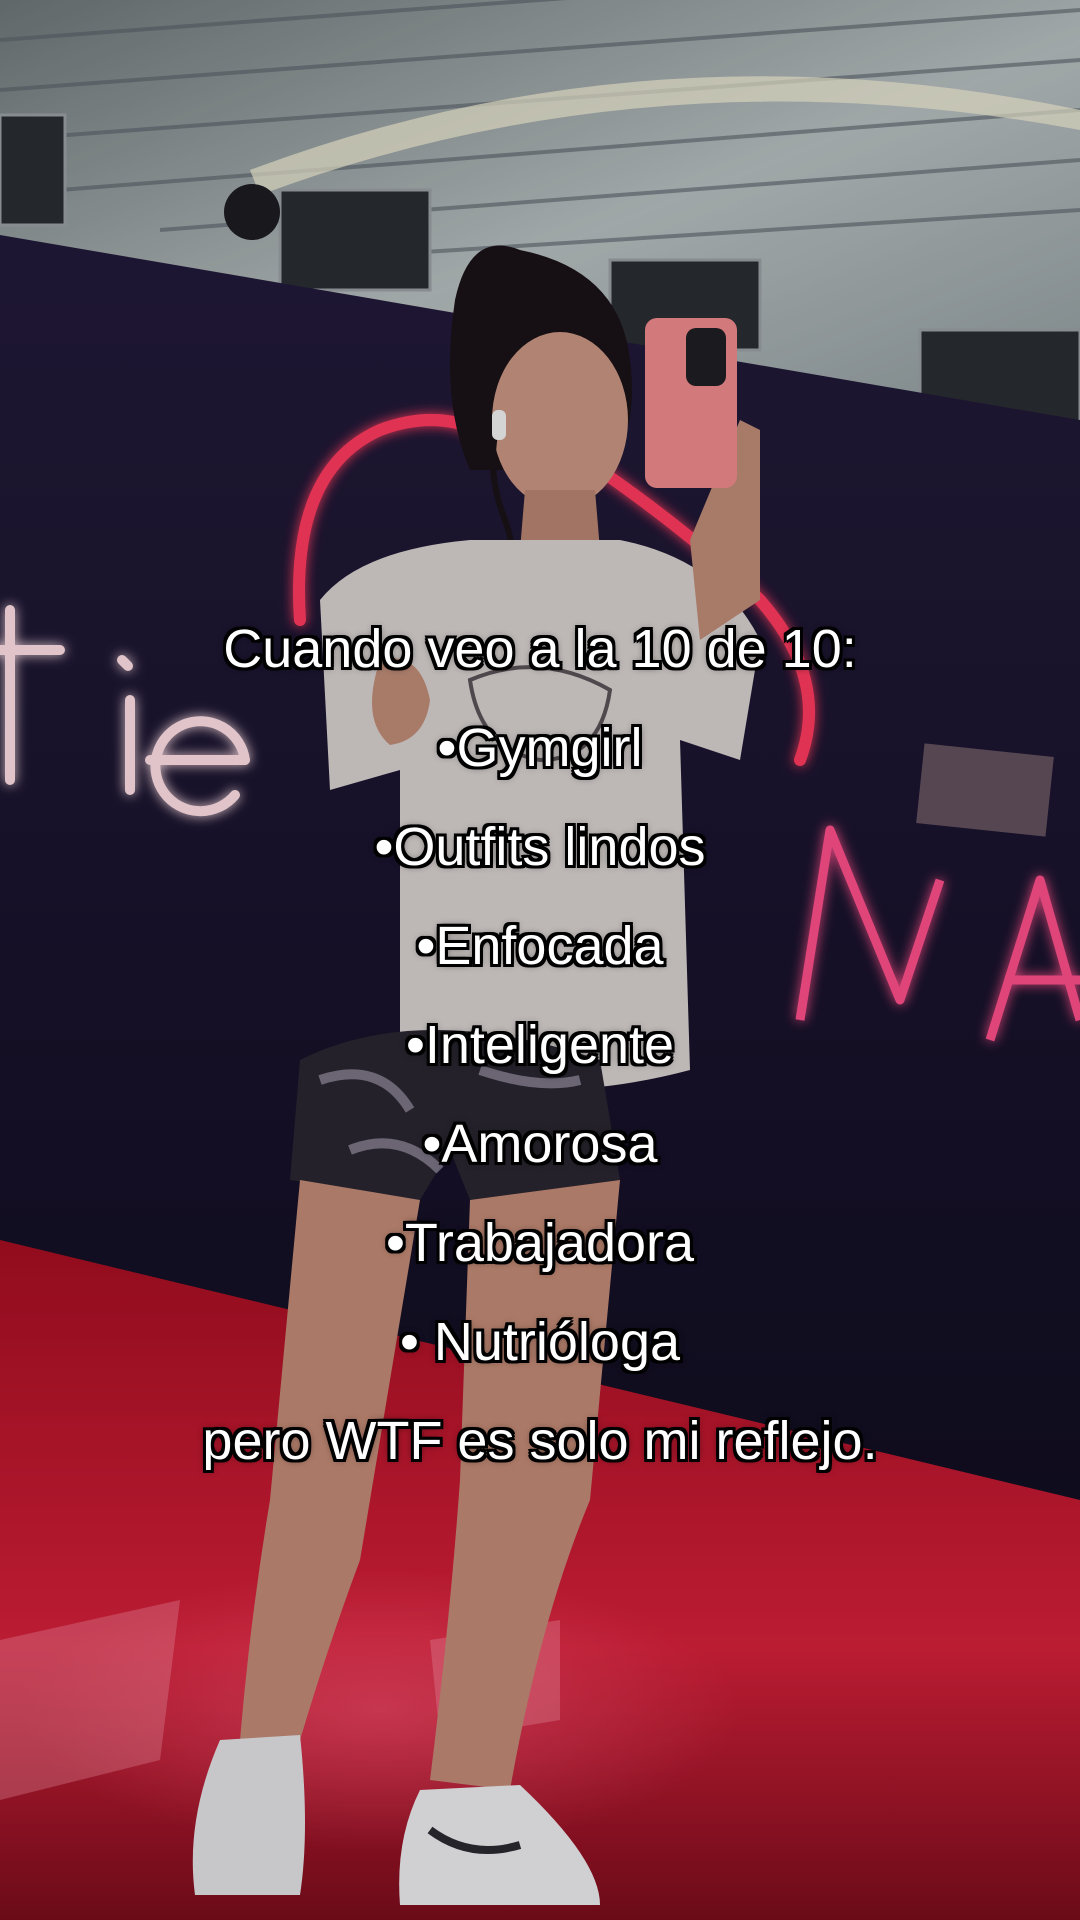  I want to click on caption-line: •Gymgirl, so click(540, 748).